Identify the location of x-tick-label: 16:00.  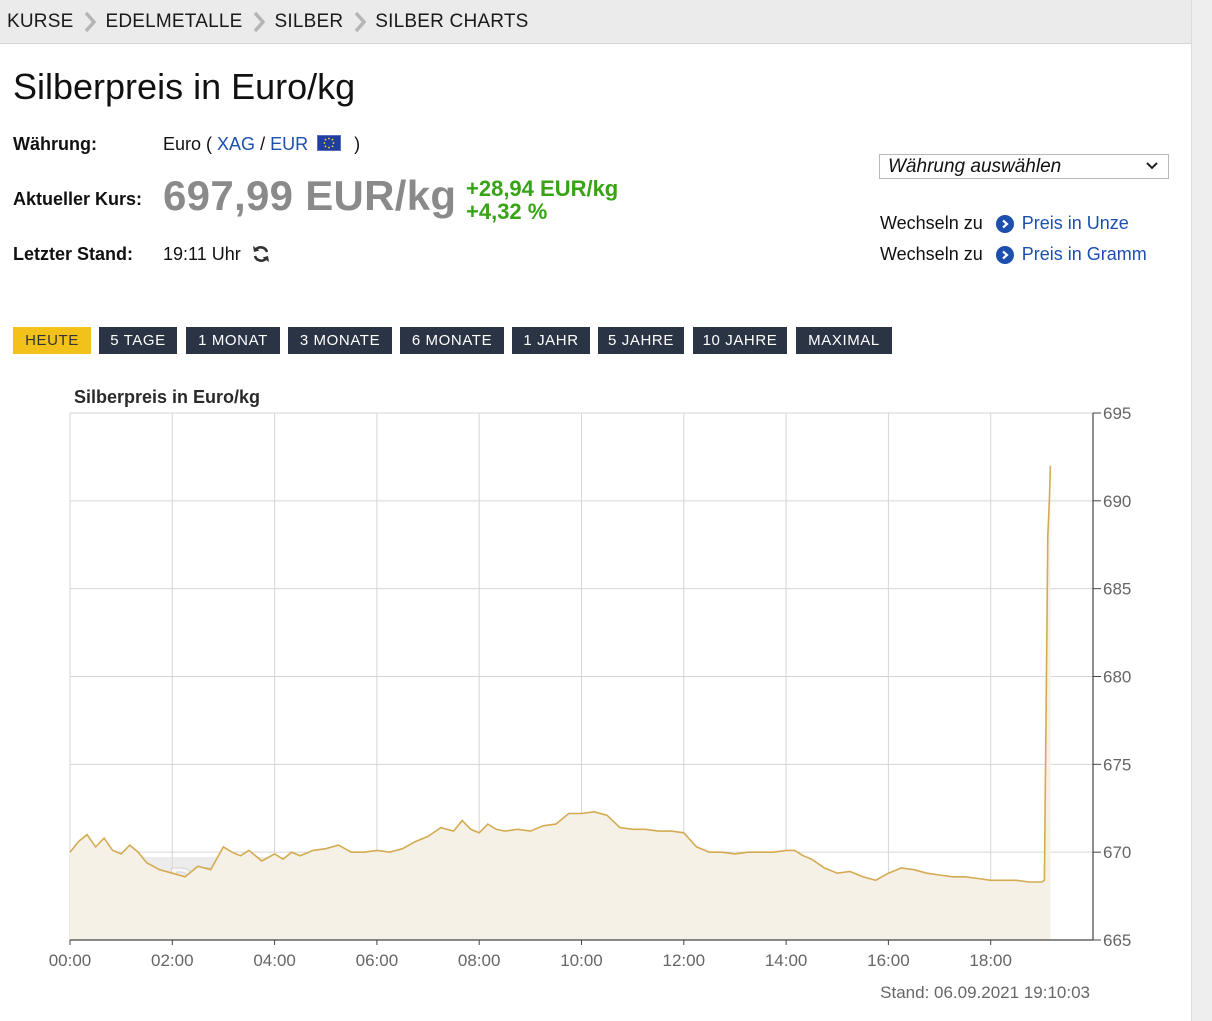
(888, 960).